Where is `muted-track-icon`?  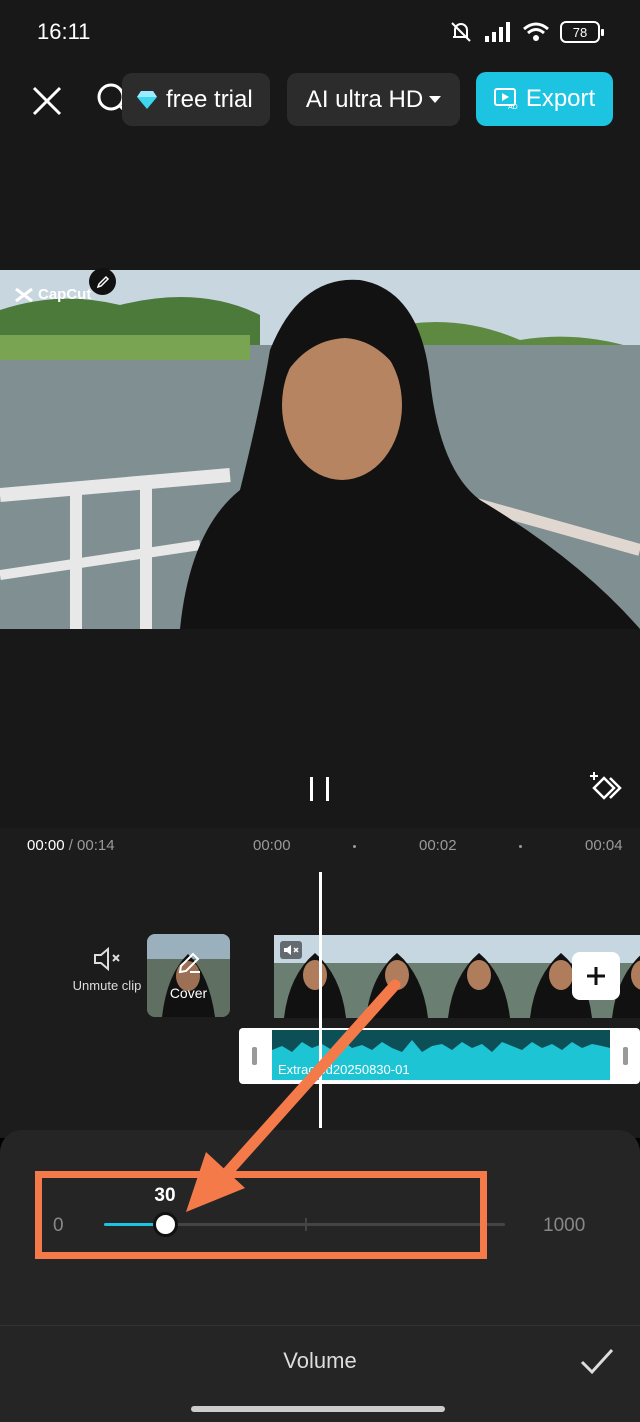
muted-track-icon is located at coordinates (291, 950).